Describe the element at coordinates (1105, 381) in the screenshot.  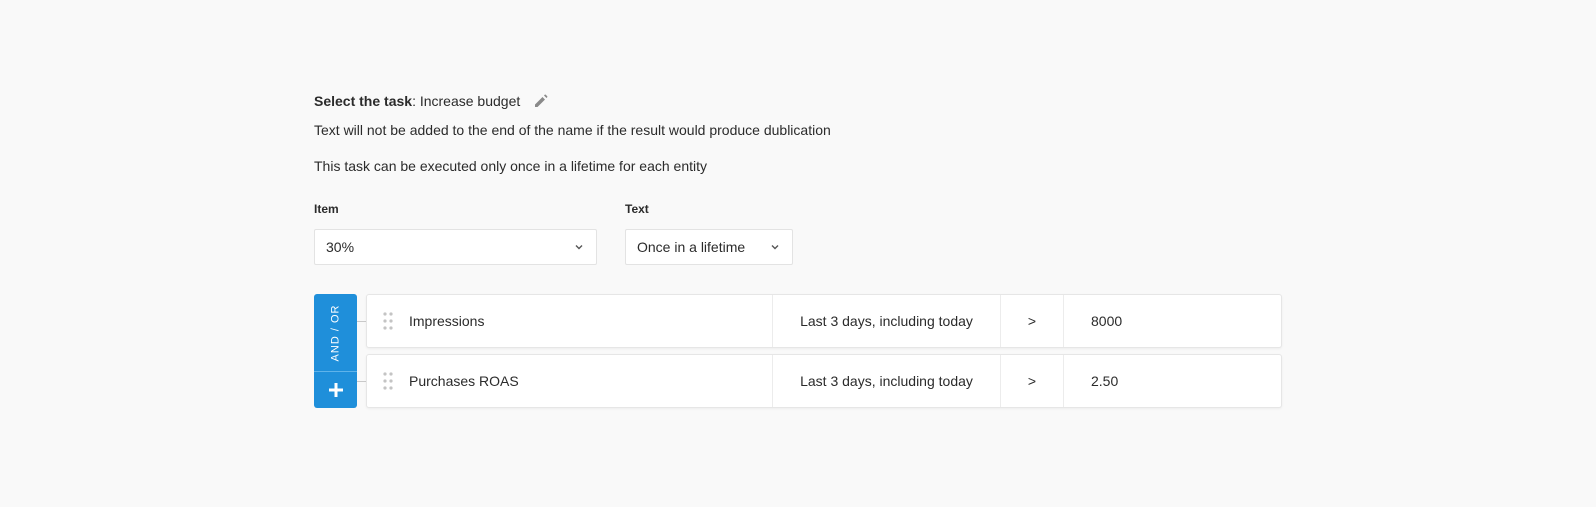
I see `value-text: 2.50` at that location.